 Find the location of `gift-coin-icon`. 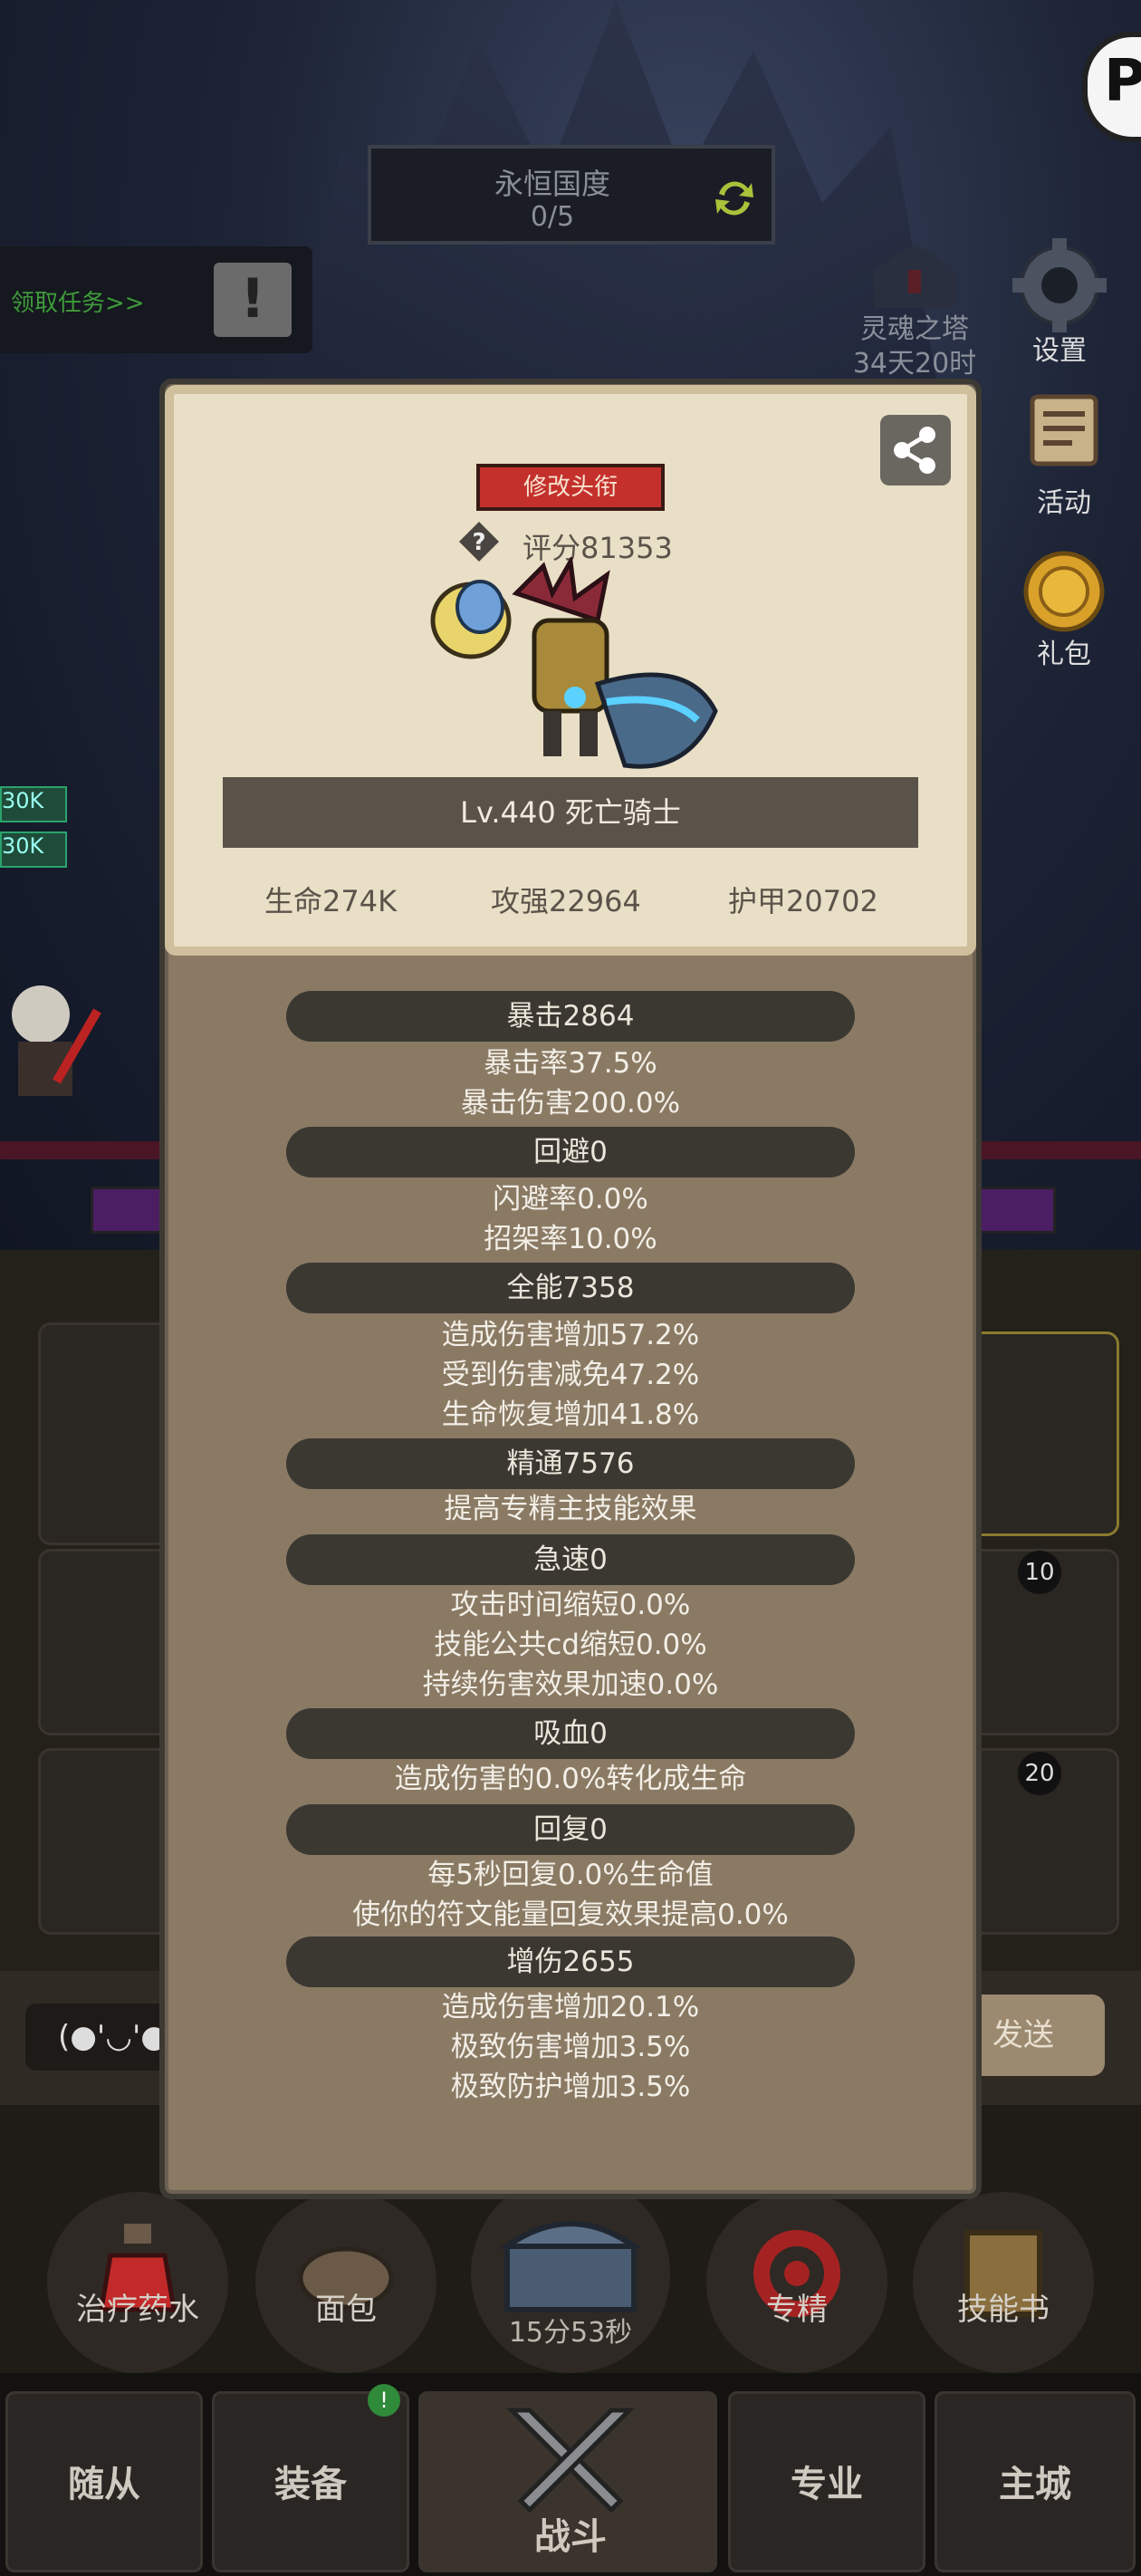

gift-coin-icon is located at coordinates (1064, 591).